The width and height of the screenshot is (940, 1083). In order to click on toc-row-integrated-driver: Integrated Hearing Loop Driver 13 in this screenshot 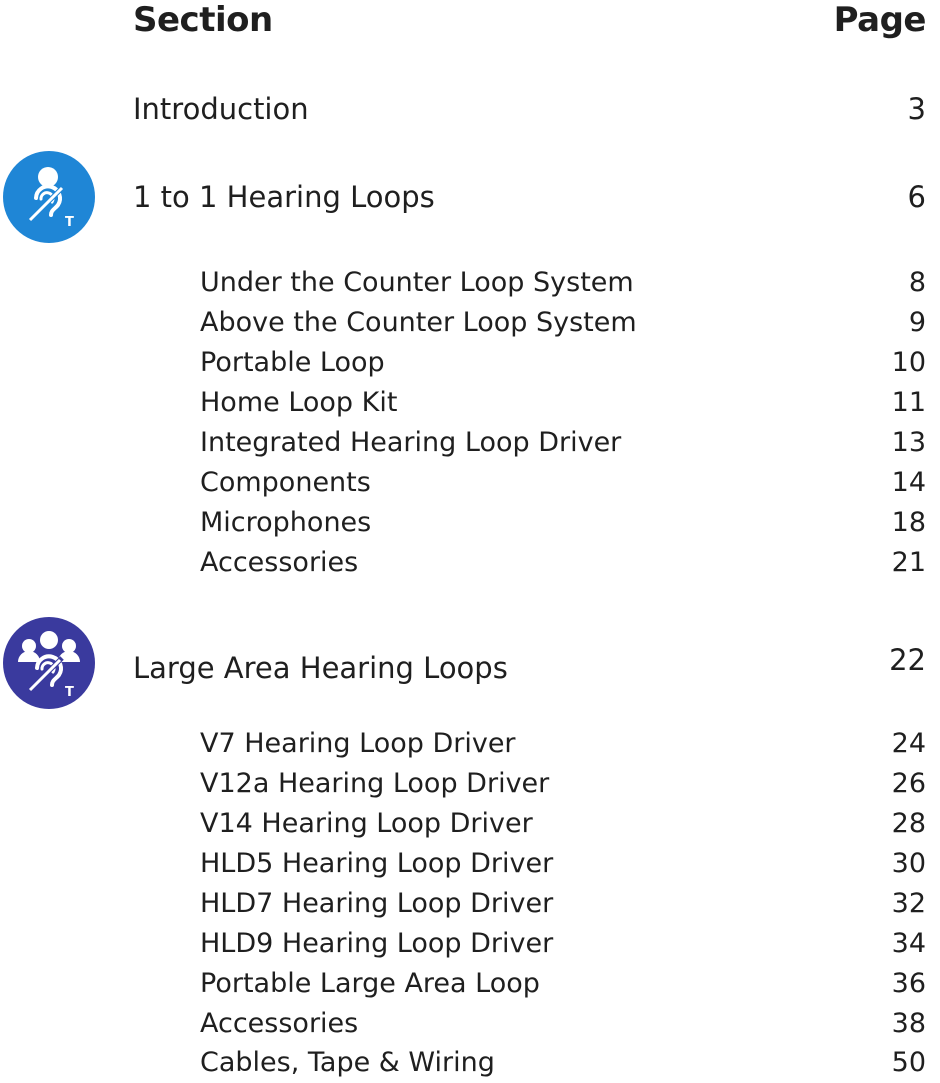, I will do `click(463, 443)`.